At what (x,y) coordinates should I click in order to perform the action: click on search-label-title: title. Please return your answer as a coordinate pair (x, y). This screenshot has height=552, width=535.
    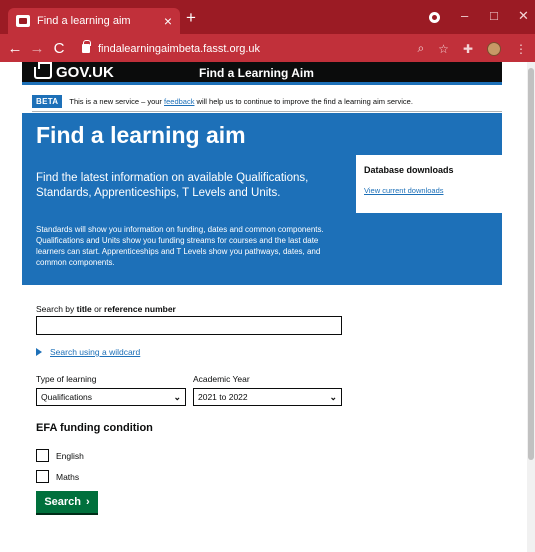
    Looking at the image, I should click on (84, 309).